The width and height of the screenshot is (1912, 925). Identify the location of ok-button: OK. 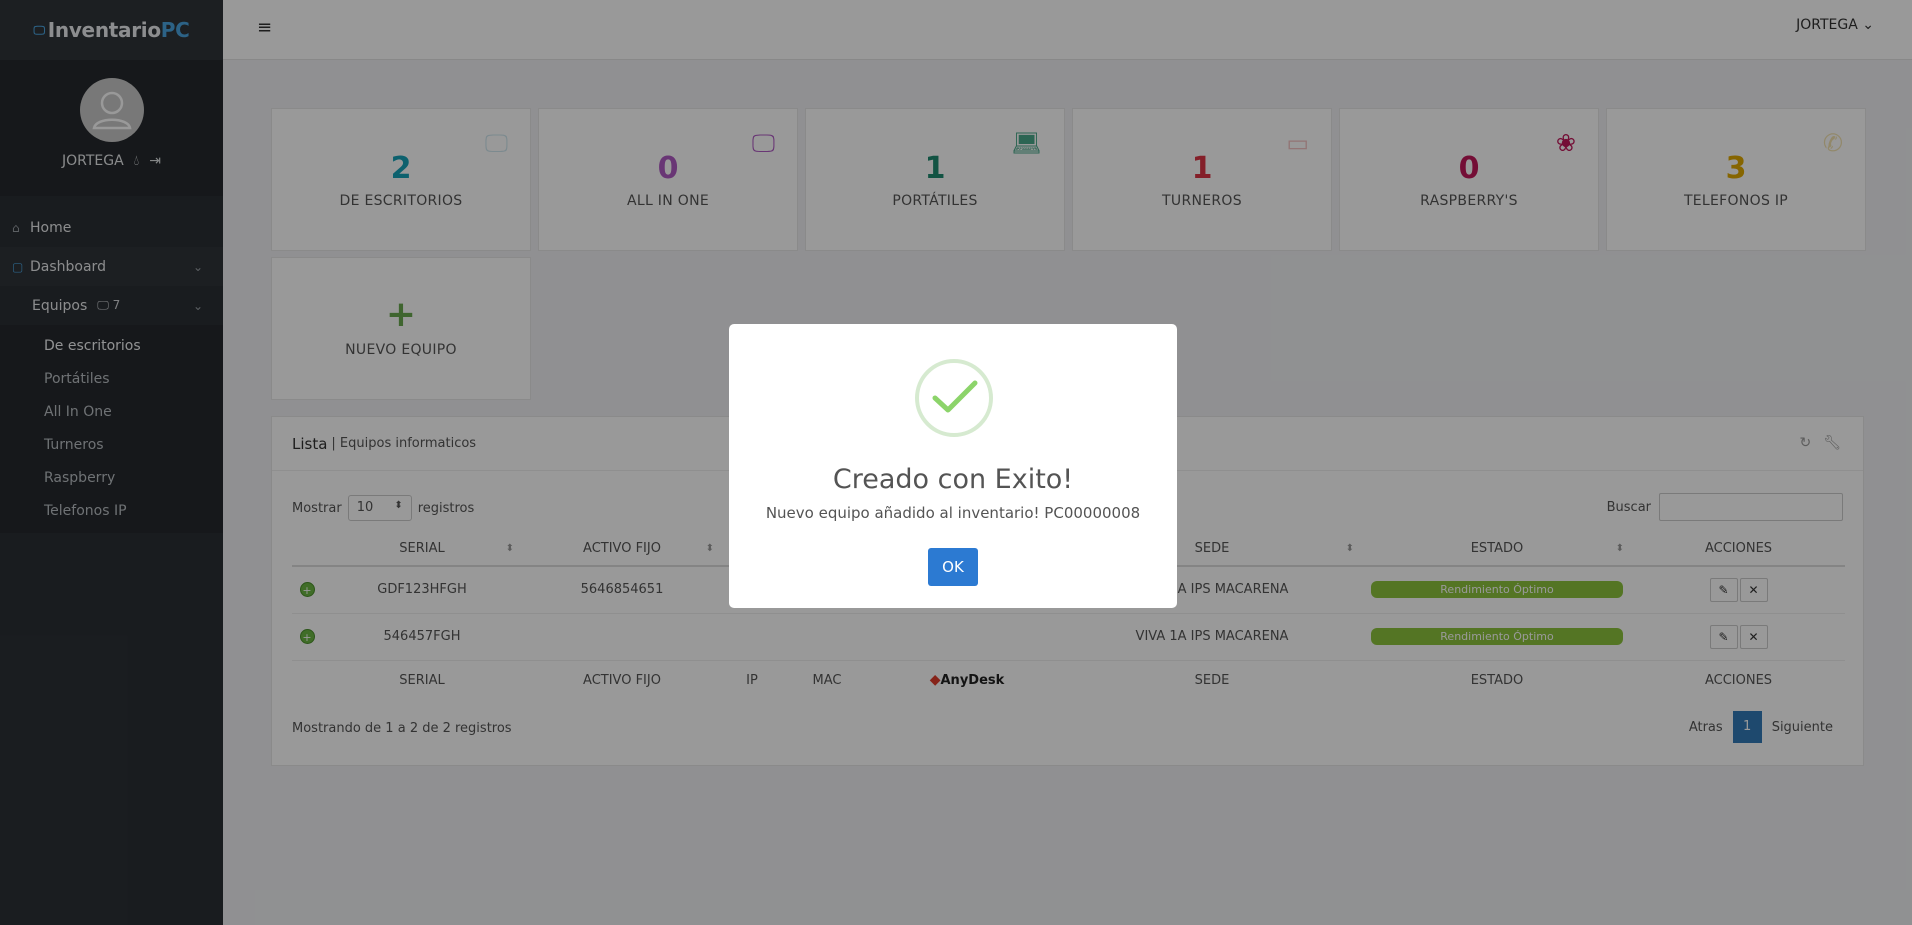
(953, 567).